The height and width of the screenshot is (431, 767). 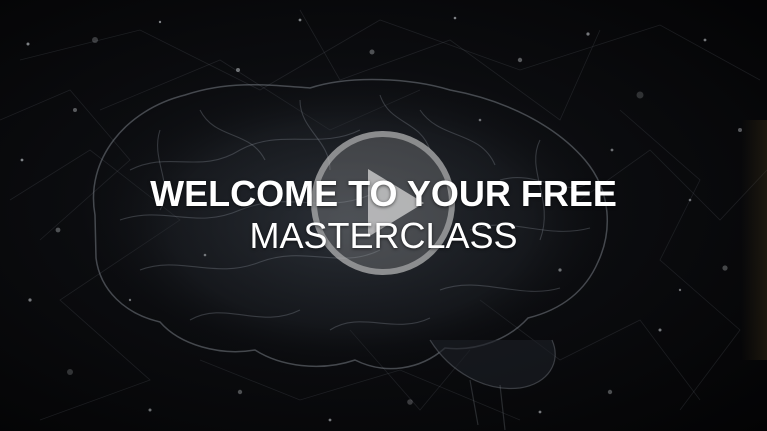 What do you see at coordinates (396, 203) in the screenshot?
I see `play-icon` at bounding box center [396, 203].